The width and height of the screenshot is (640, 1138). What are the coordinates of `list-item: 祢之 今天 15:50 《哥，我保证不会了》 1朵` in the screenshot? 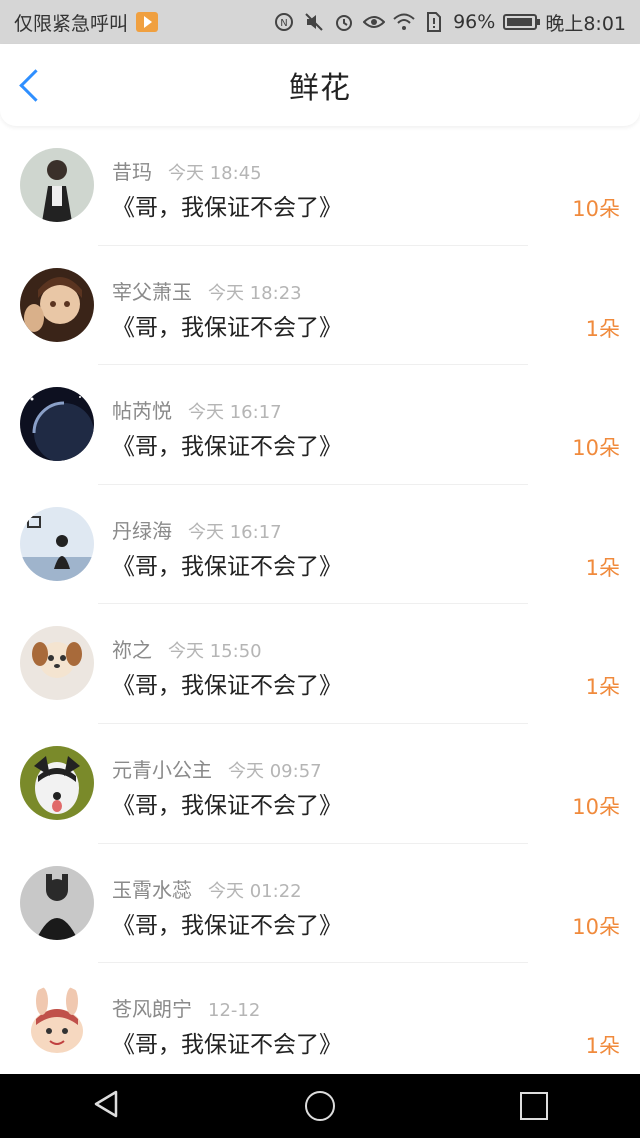 It's located at (320, 664).